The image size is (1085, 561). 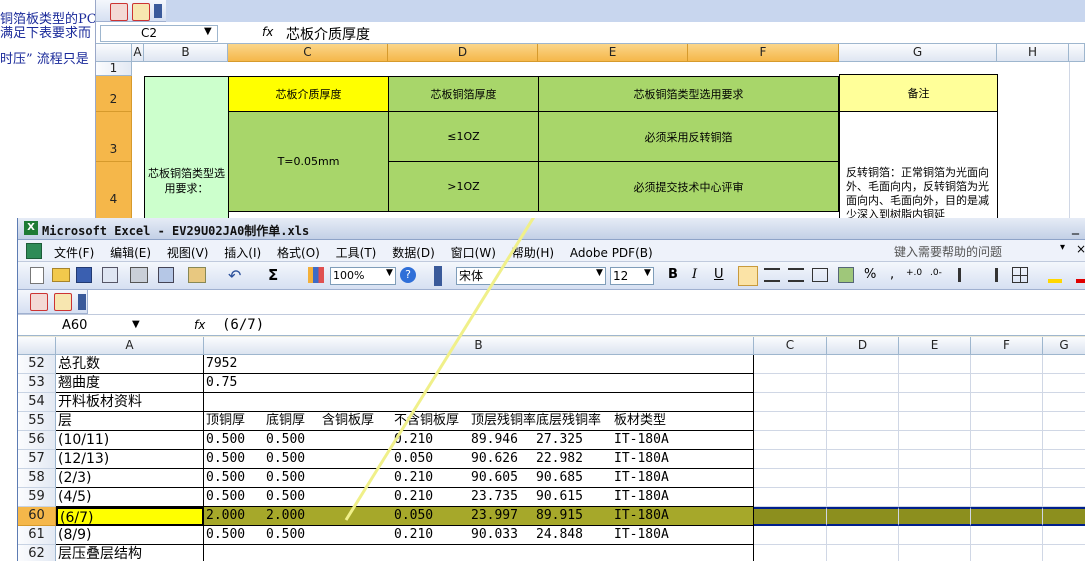 What do you see at coordinates (37, 535) in the screenshot?
I see `row-header: 61` at bounding box center [37, 535].